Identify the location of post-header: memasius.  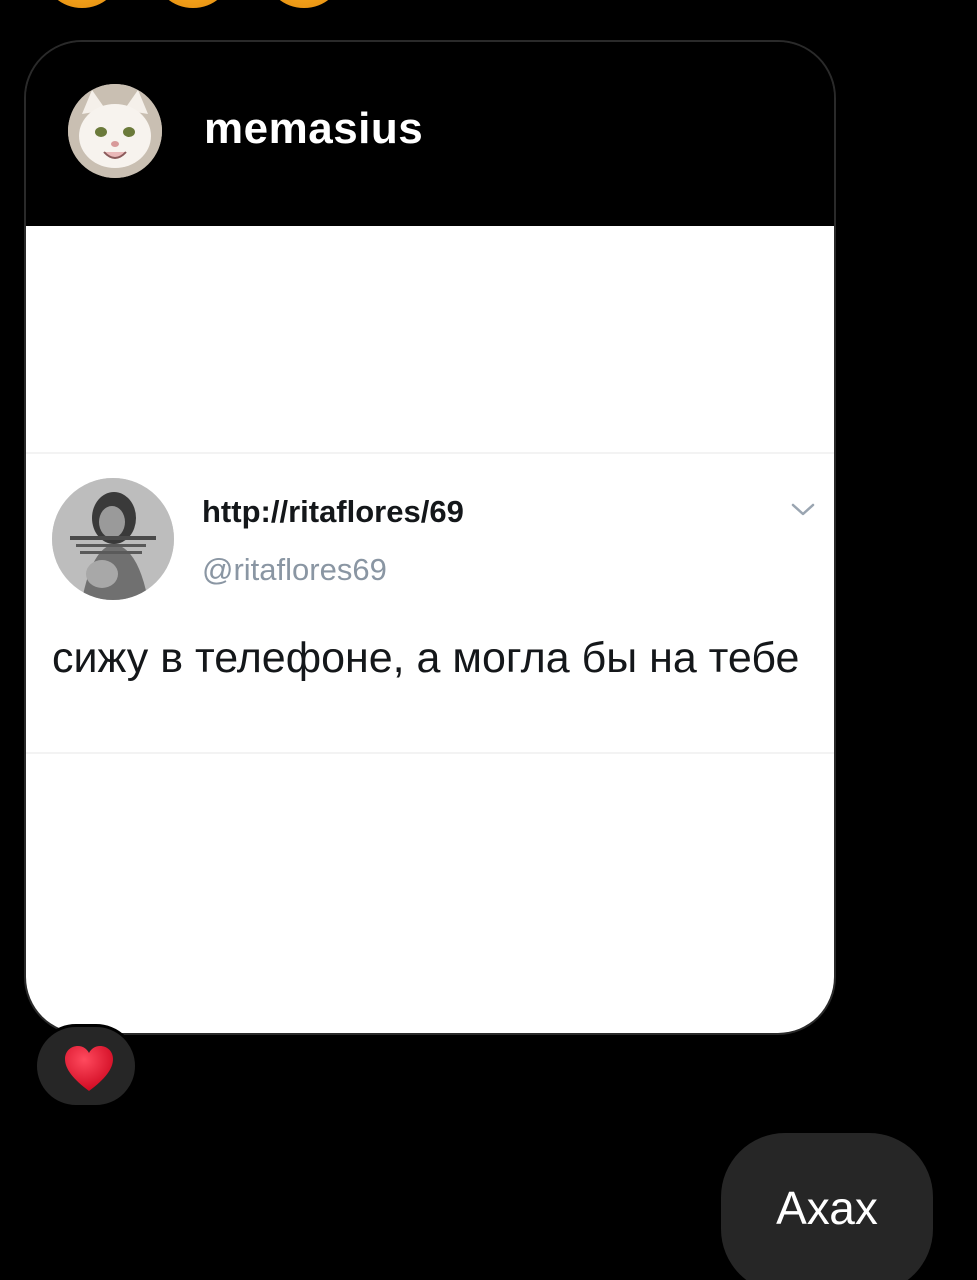
(430, 134).